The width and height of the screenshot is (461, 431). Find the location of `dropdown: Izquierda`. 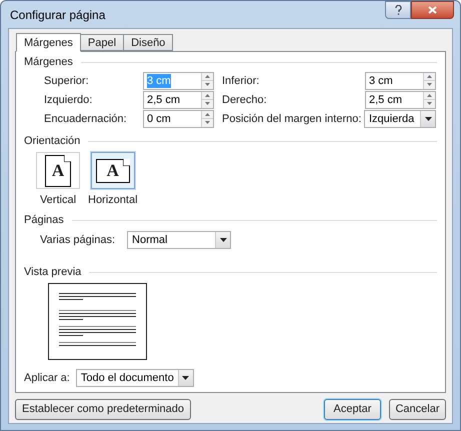

dropdown: Izquierda is located at coordinates (400, 119).